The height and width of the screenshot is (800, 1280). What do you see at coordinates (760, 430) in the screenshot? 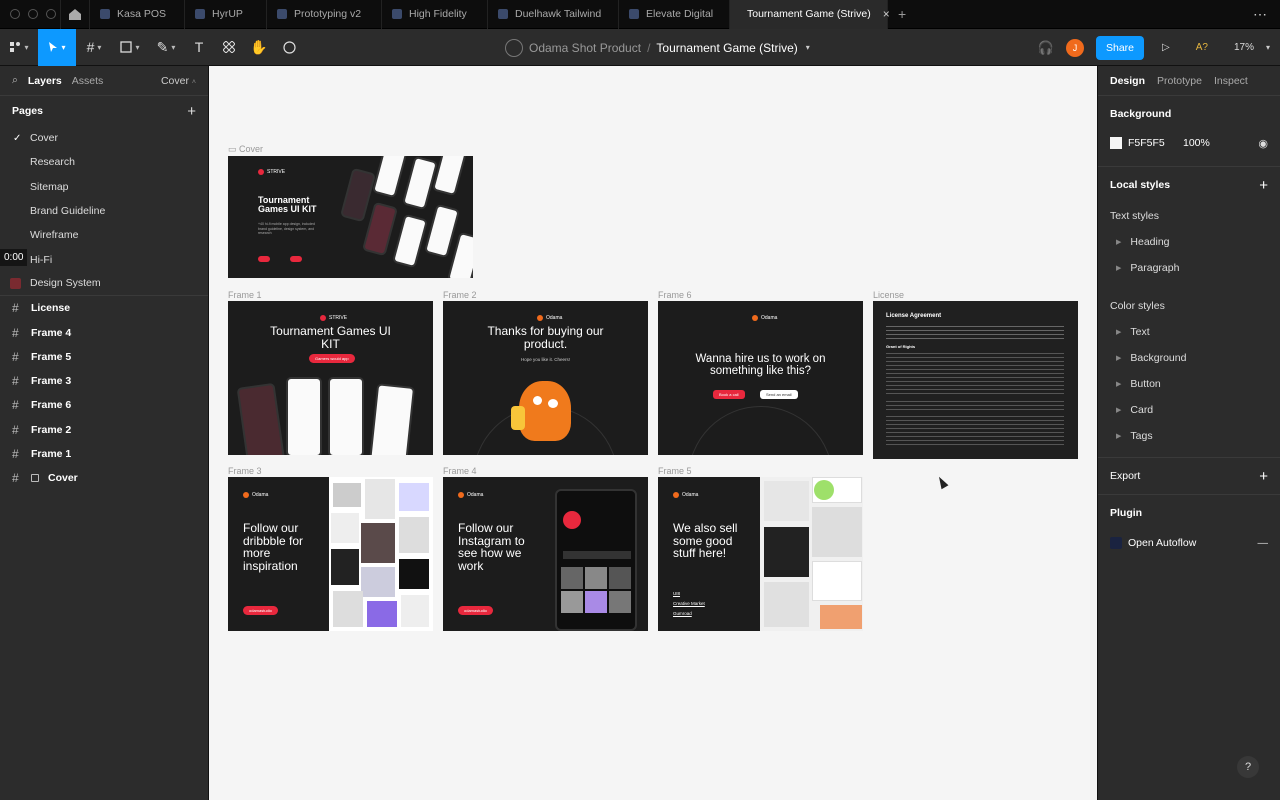
I see `decor-circle` at bounding box center [760, 430].